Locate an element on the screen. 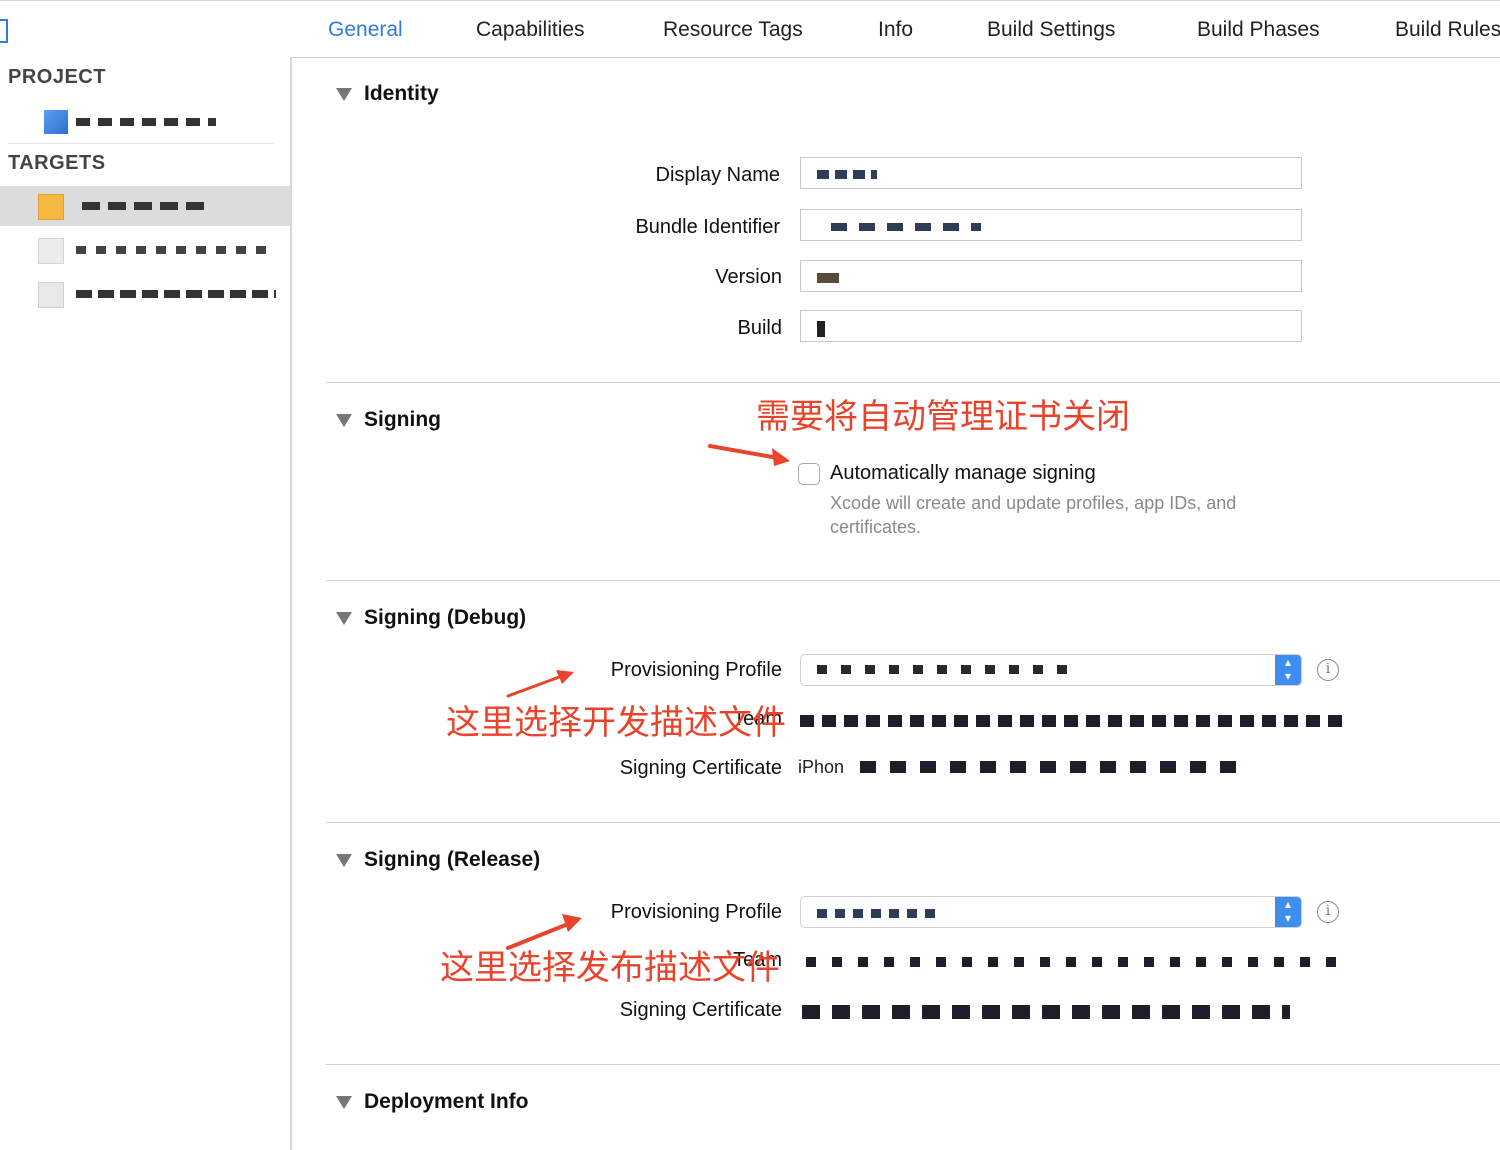 The image size is (1500, 1150). bundle-identifier-label: Bundle Identifier is located at coordinates (707, 227).